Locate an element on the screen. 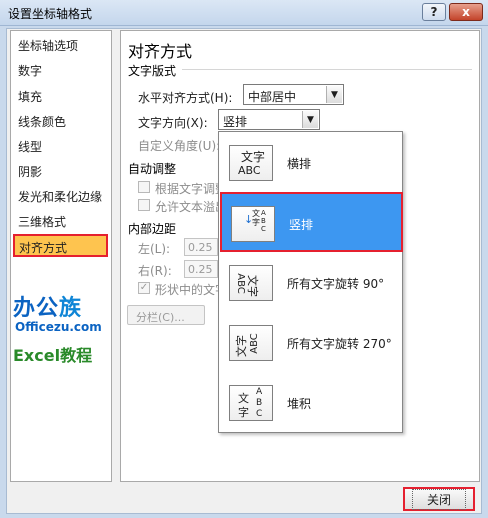 This screenshot has height=518, width=488. help-button: ? is located at coordinates (434, 12).